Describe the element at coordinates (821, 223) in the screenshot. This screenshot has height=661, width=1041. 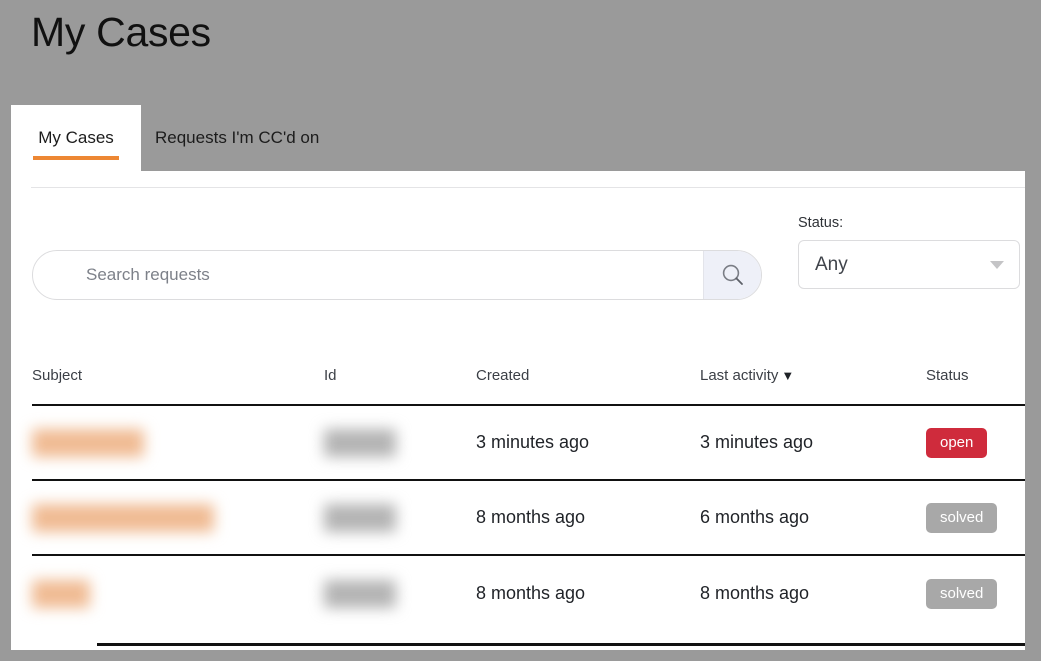
I see `status-filter-label: Status:` at that location.